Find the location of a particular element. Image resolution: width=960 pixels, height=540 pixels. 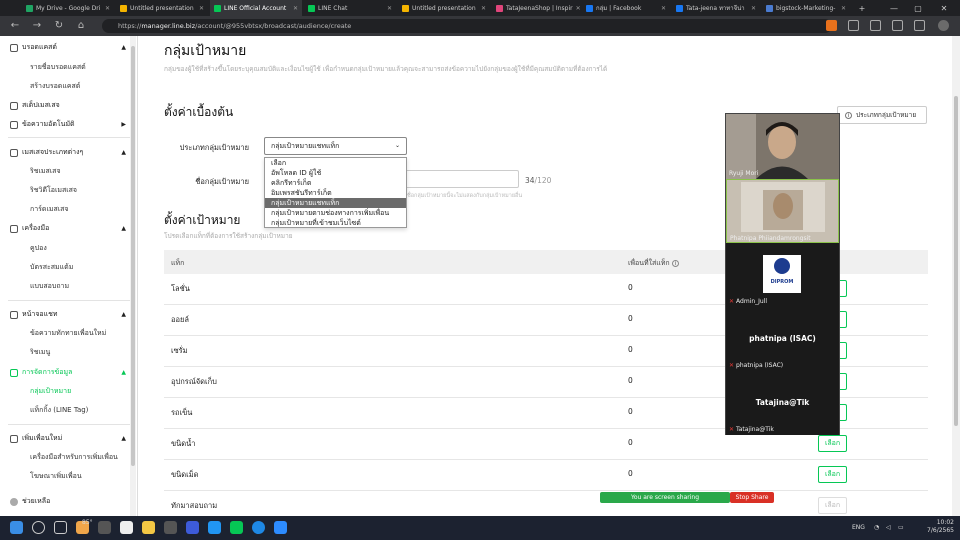

main-scrollbar is located at coordinates (956, 276).